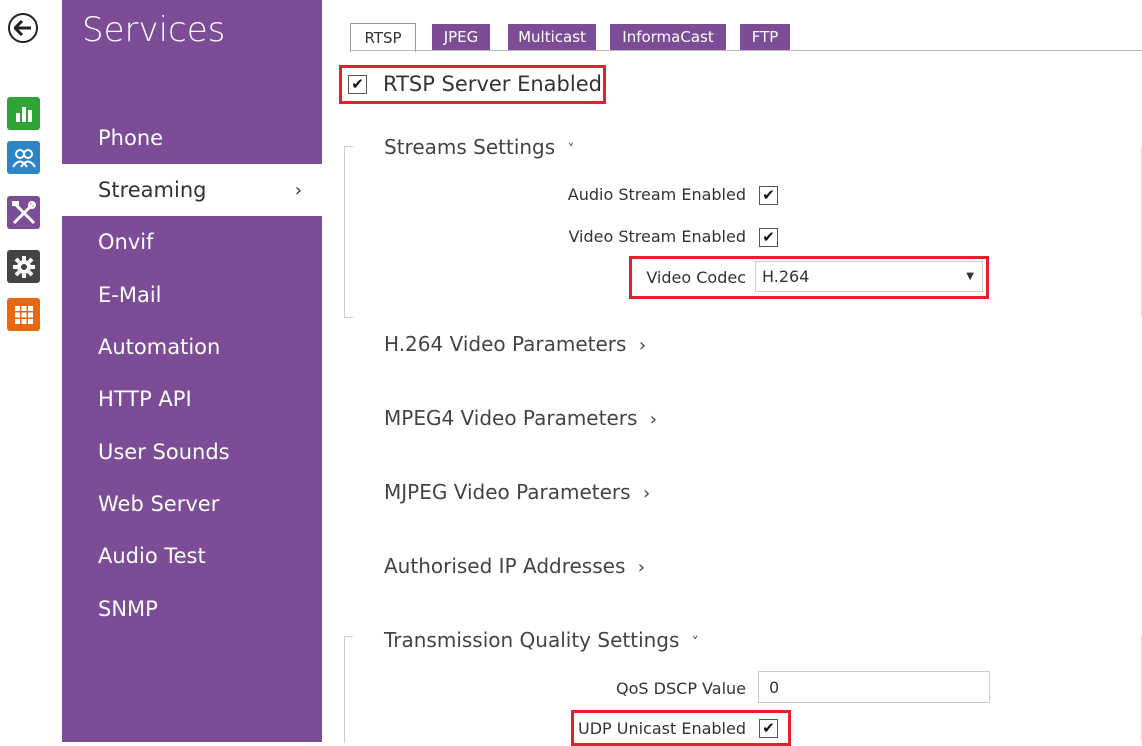 The image size is (1142, 746). Describe the element at coordinates (152, 556) in the screenshot. I see `sidebar-item-label: Audio Test` at that location.